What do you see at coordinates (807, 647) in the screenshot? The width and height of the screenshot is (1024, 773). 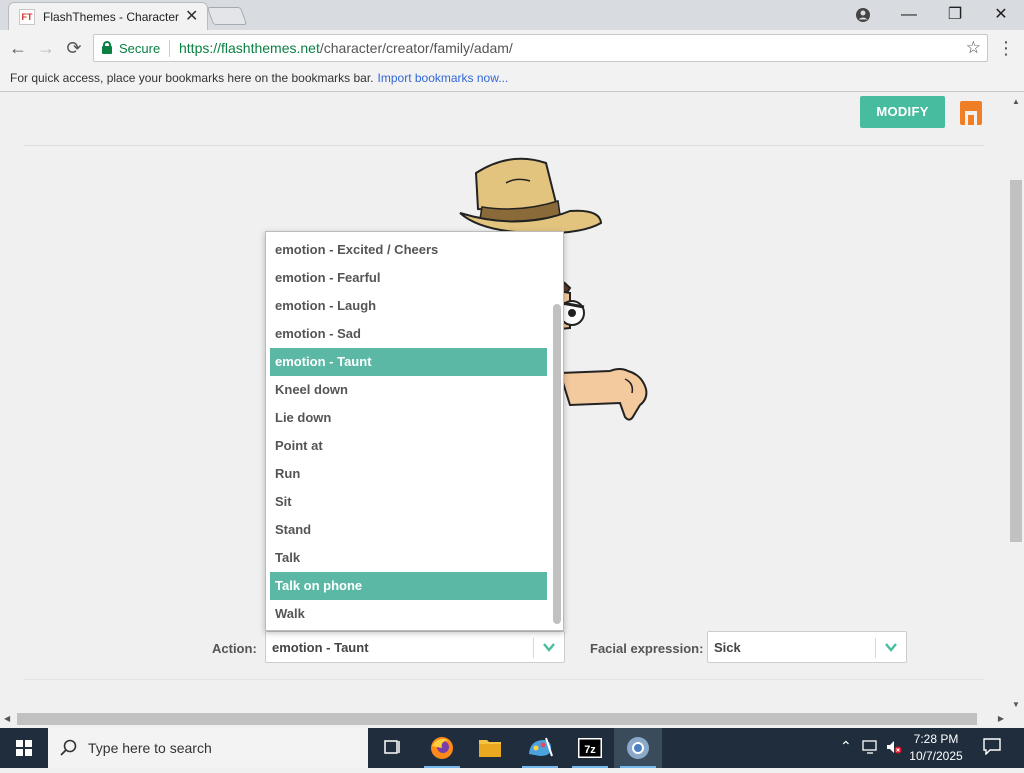 I see `facial-expression-select: Sick` at bounding box center [807, 647].